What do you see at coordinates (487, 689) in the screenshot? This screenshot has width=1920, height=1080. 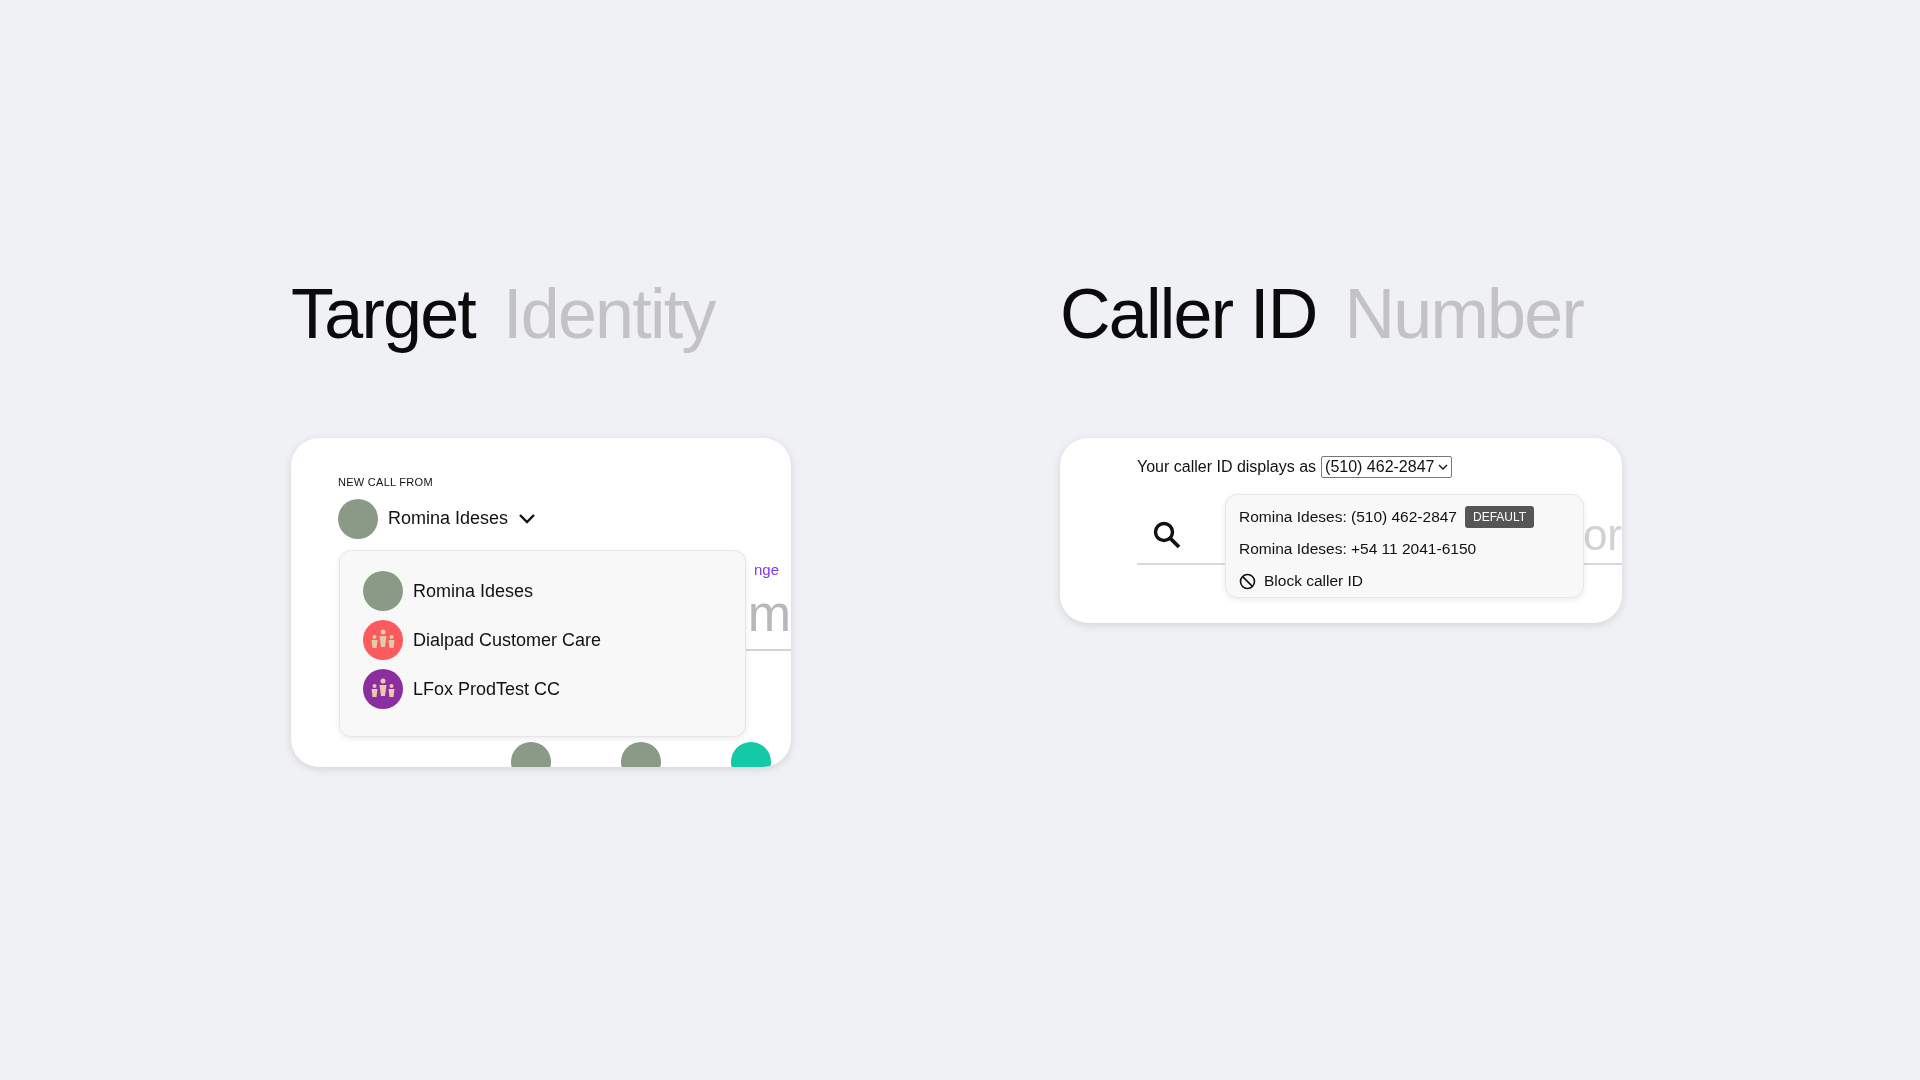 I see `identity-name: LFox ProdTest CC` at bounding box center [487, 689].